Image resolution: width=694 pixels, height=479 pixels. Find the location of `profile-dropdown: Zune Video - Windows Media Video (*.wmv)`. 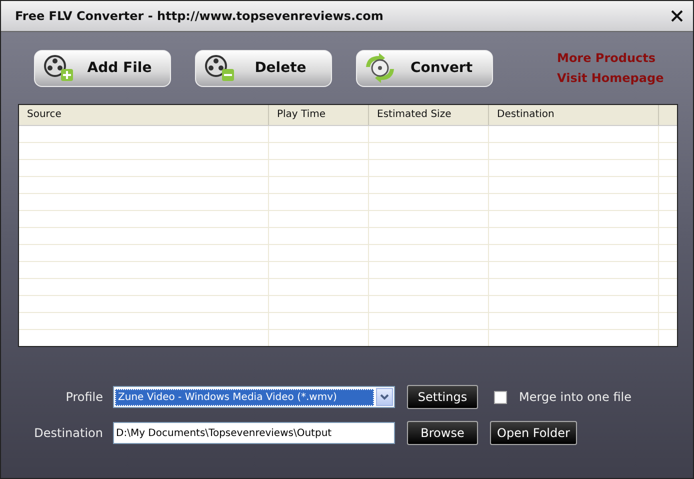

profile-dropdown: Zune Video - Windows Media Video (*.wmv) is located at coordinates (254, 397).